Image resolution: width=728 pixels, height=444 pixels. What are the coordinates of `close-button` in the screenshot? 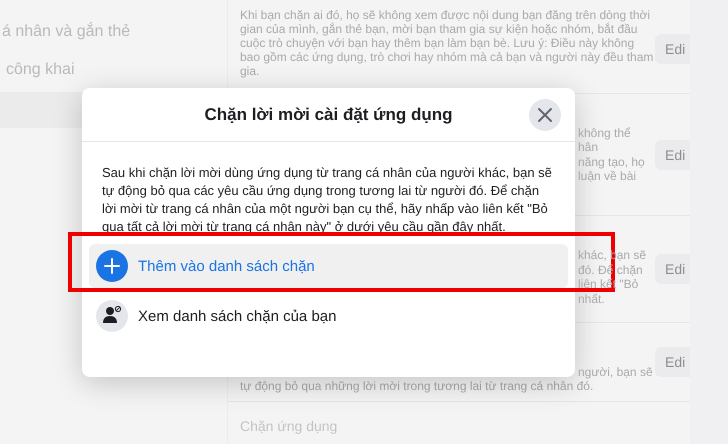 It's located at (545, 115).